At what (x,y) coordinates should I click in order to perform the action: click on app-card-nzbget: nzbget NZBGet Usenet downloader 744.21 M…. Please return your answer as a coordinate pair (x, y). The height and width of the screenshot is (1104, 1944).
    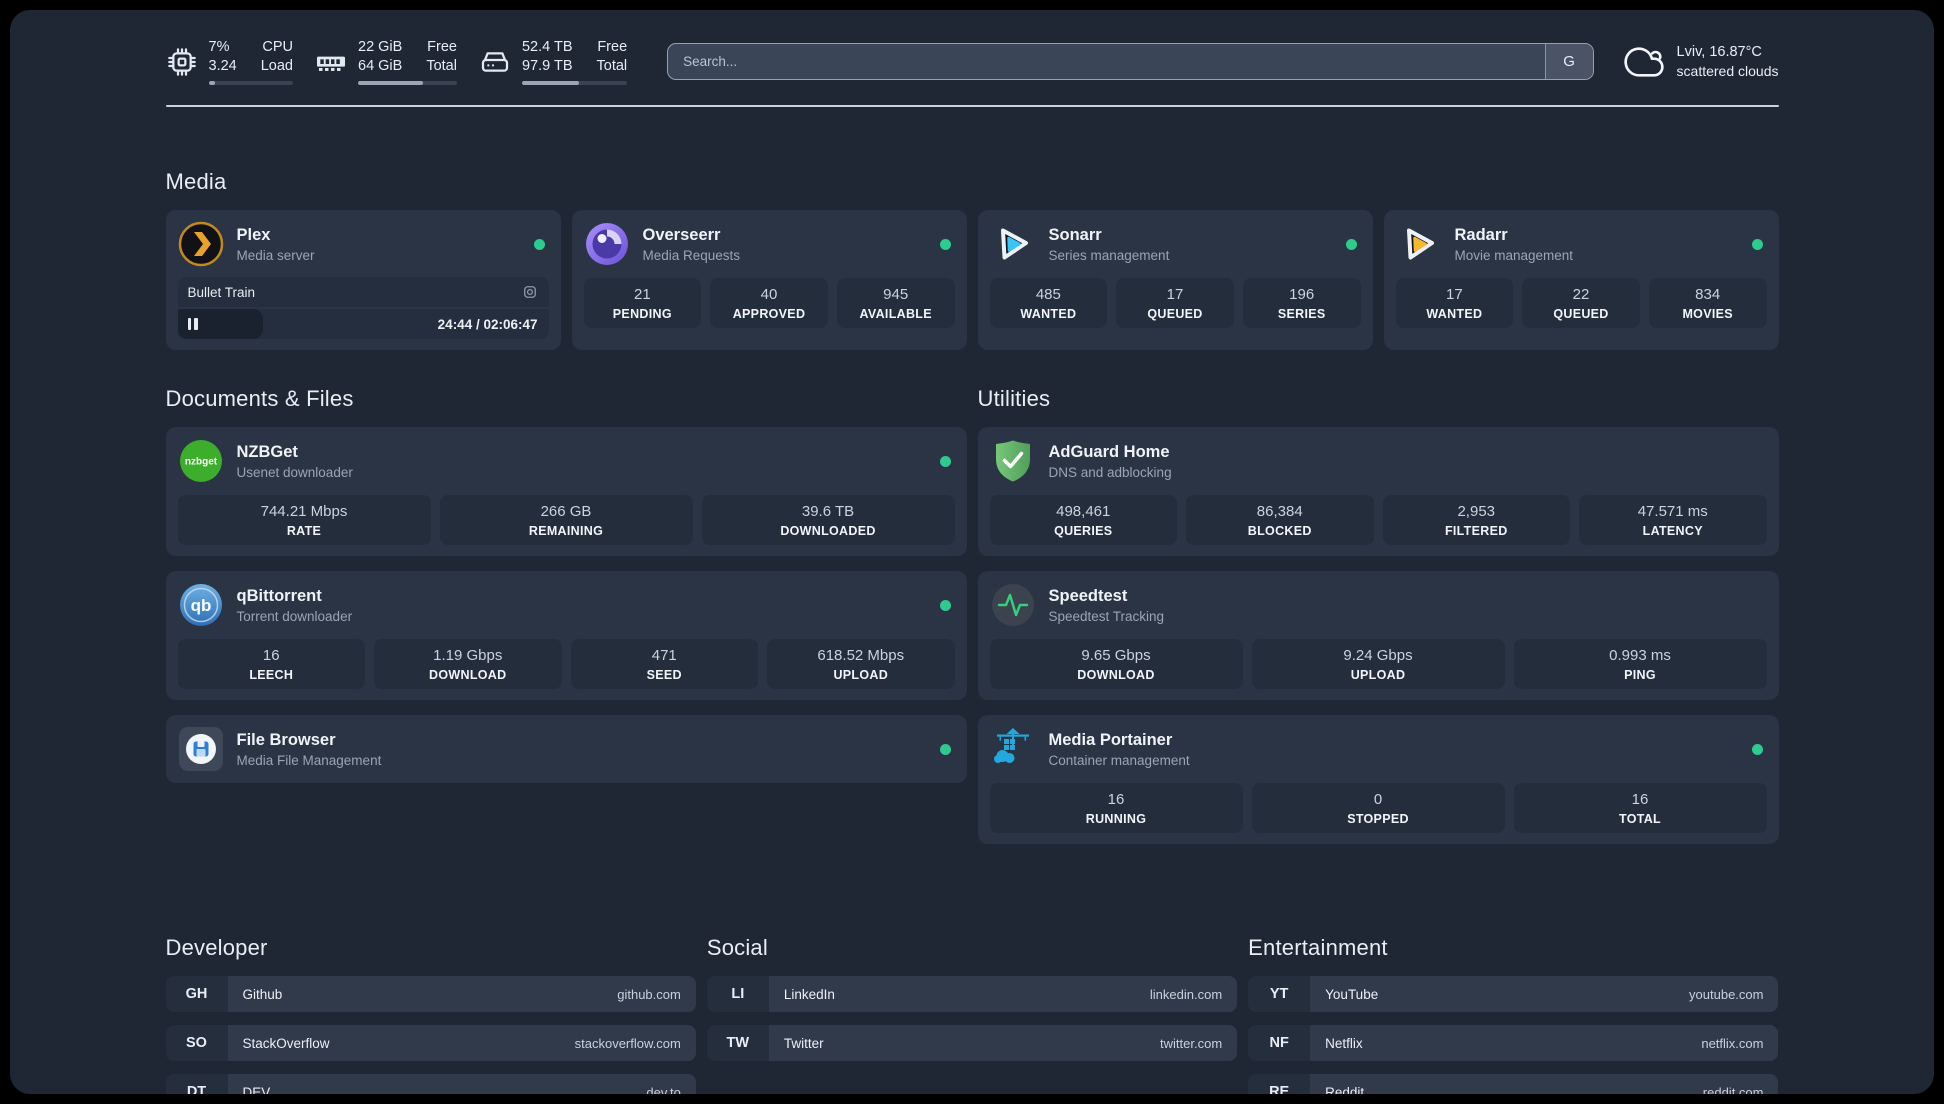
    Looking at the image, I should click on (566, 492).